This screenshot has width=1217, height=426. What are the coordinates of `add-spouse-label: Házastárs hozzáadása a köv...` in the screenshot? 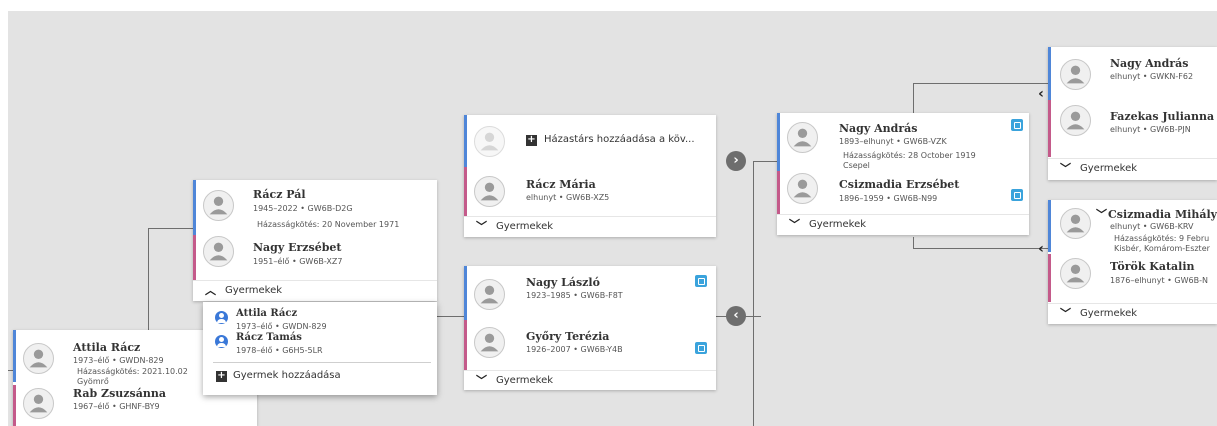 It's located at (619, 139).